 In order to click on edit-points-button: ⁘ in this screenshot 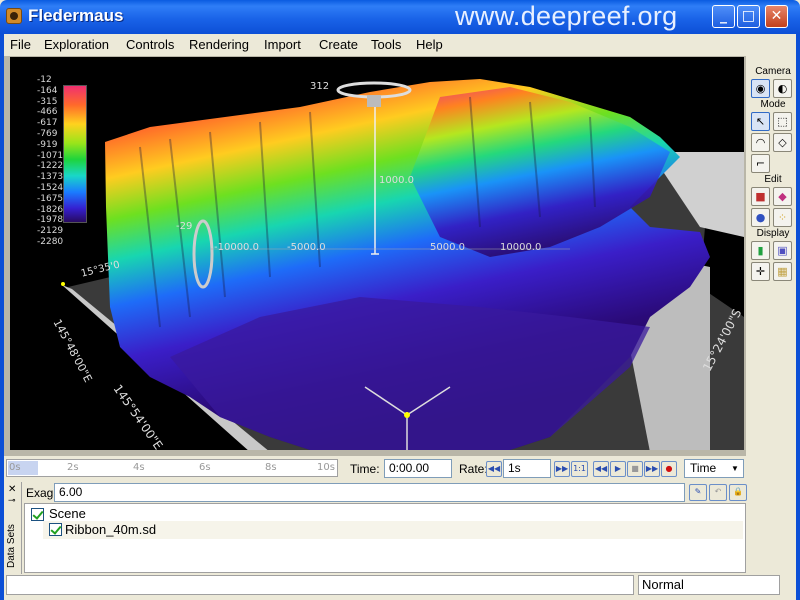, I will do `click(782, 217)`.